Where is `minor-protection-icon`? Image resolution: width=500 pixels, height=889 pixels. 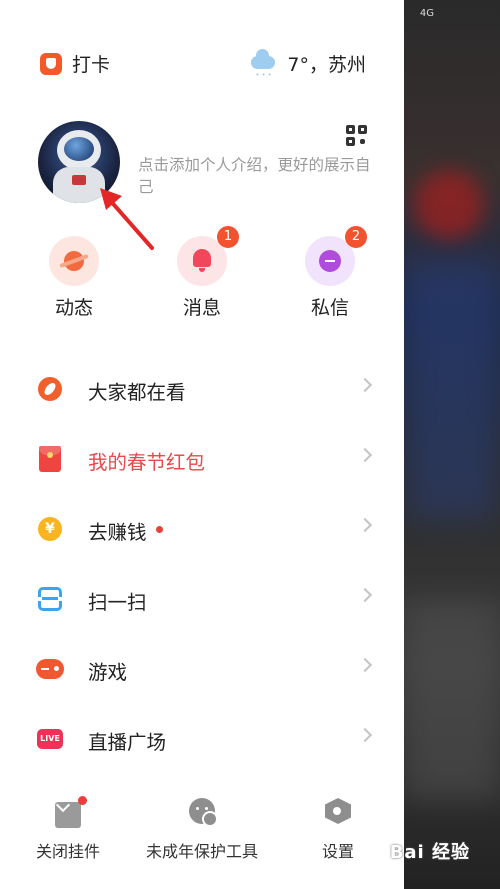 minor-protection-icon is located at coordinates (203, 812).